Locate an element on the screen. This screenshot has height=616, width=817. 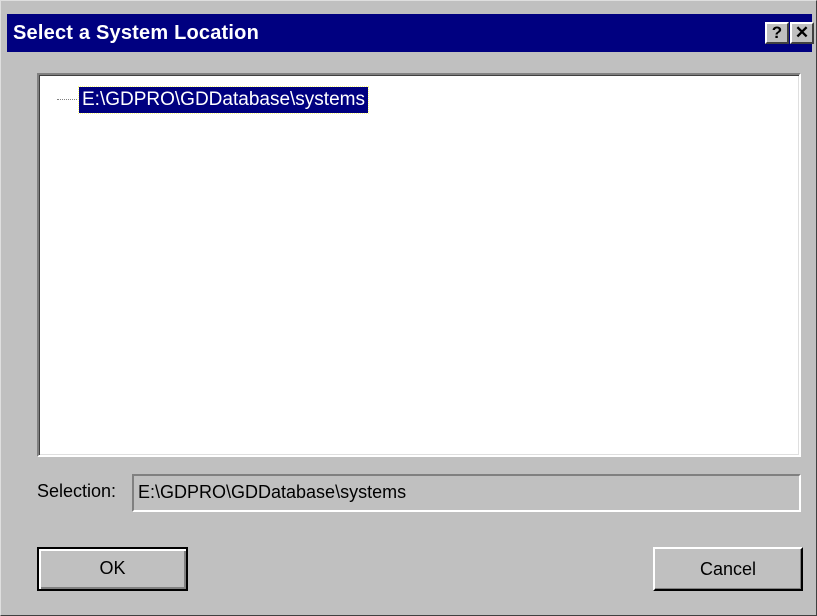
selection-field: E:\GDPRO\GDDatabase\systems is located at coordinates (466, 493).